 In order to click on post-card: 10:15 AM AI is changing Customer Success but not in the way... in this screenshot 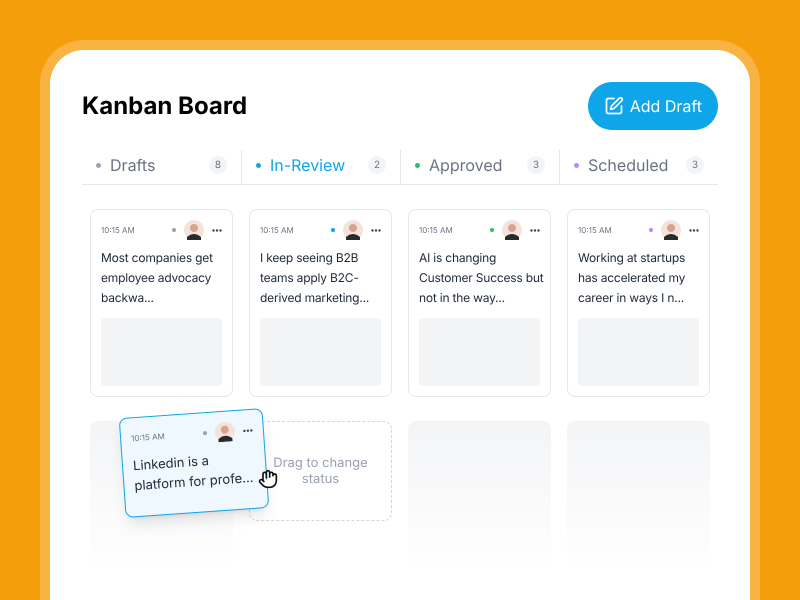, I will do `click(479, 303)`.